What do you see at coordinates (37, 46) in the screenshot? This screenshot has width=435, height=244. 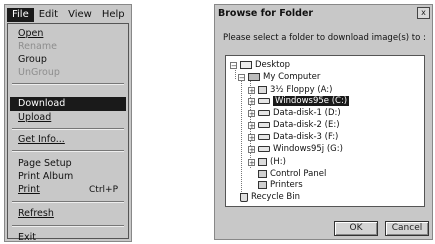 I see `menu-item-rename: Rename` at bounding box center [37, 46].